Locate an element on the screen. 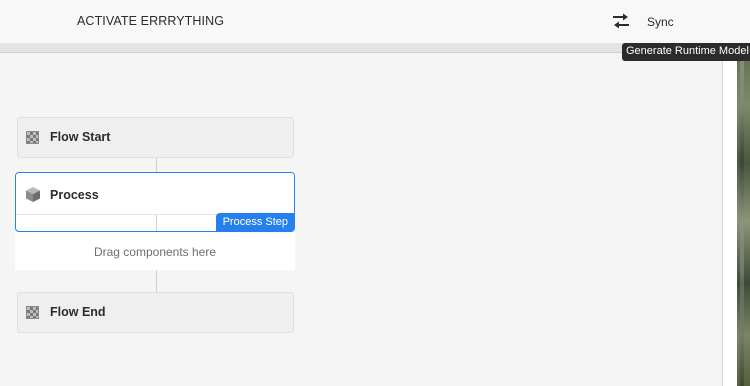 The height and width of the screenshot is (386, 750). flow-start-node: Flow Start is located at coordinates (155, 137).